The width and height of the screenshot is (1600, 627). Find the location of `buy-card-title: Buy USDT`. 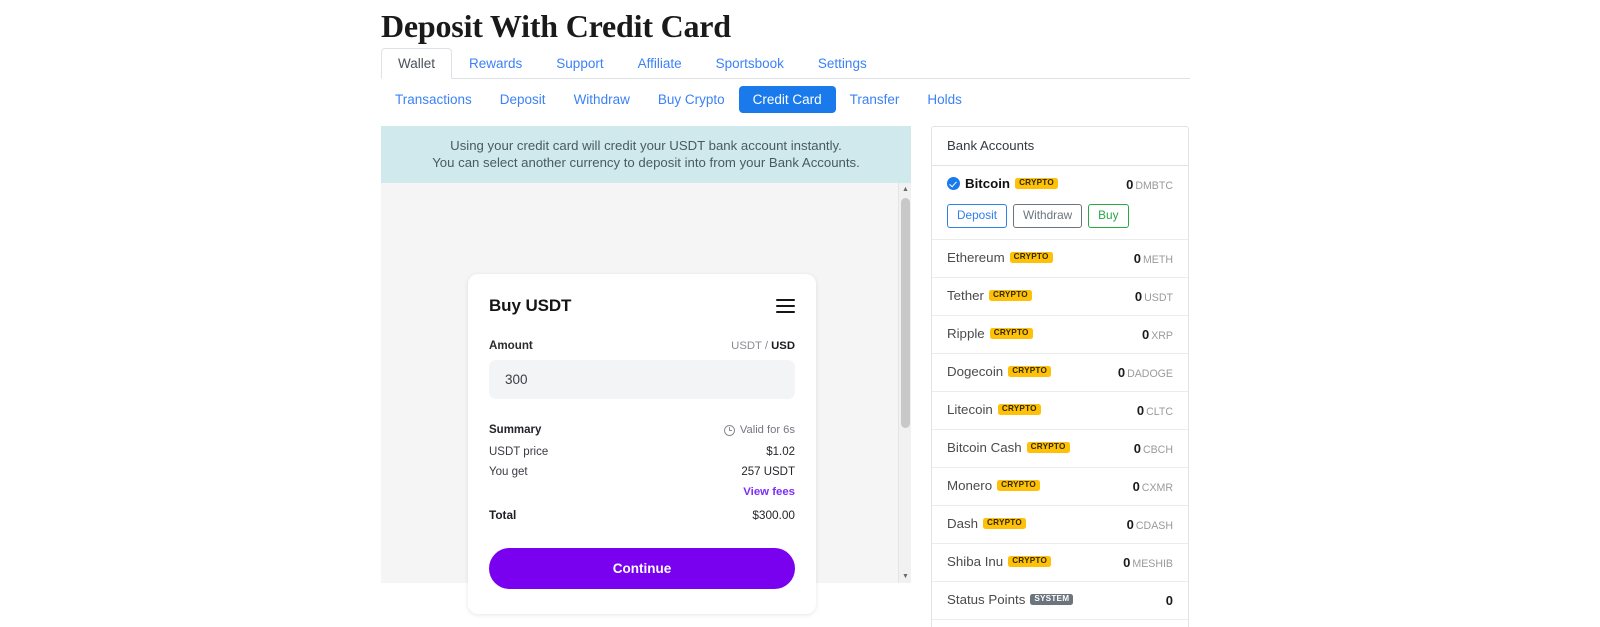

buy-card-title: Buy USDT is located at coordinates (530, 305).